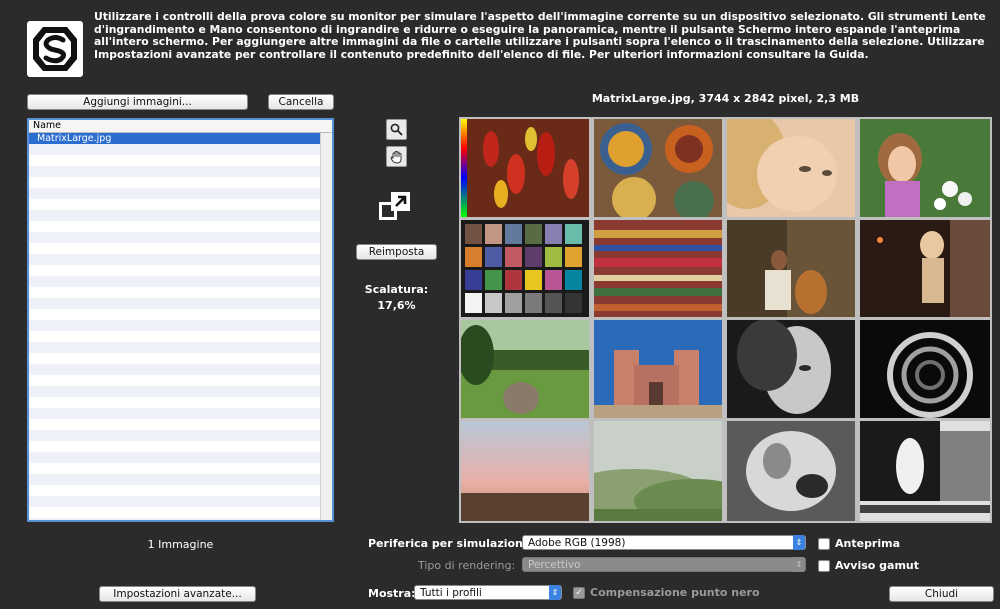  Describe the element at coordinates (326, 326) in the screenshot. I see `list-scrollbar` at that location.